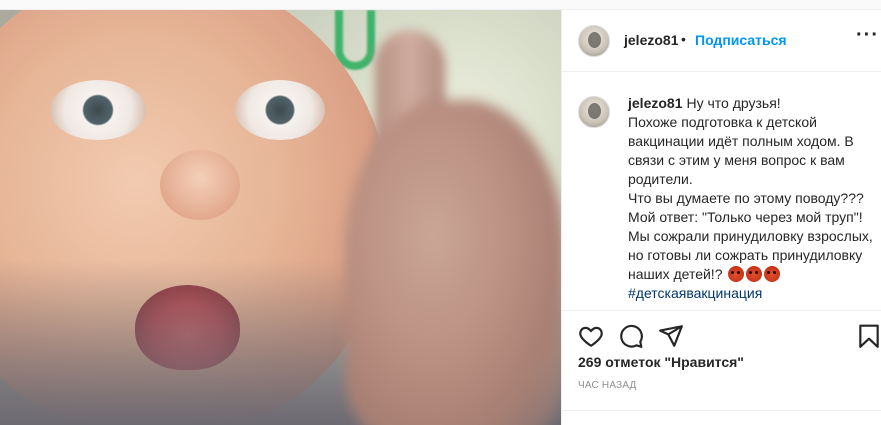 This screenshot has height=425, width=881. I want to click on likes-count: 269 отметок "Нравится", so click(661, 362).